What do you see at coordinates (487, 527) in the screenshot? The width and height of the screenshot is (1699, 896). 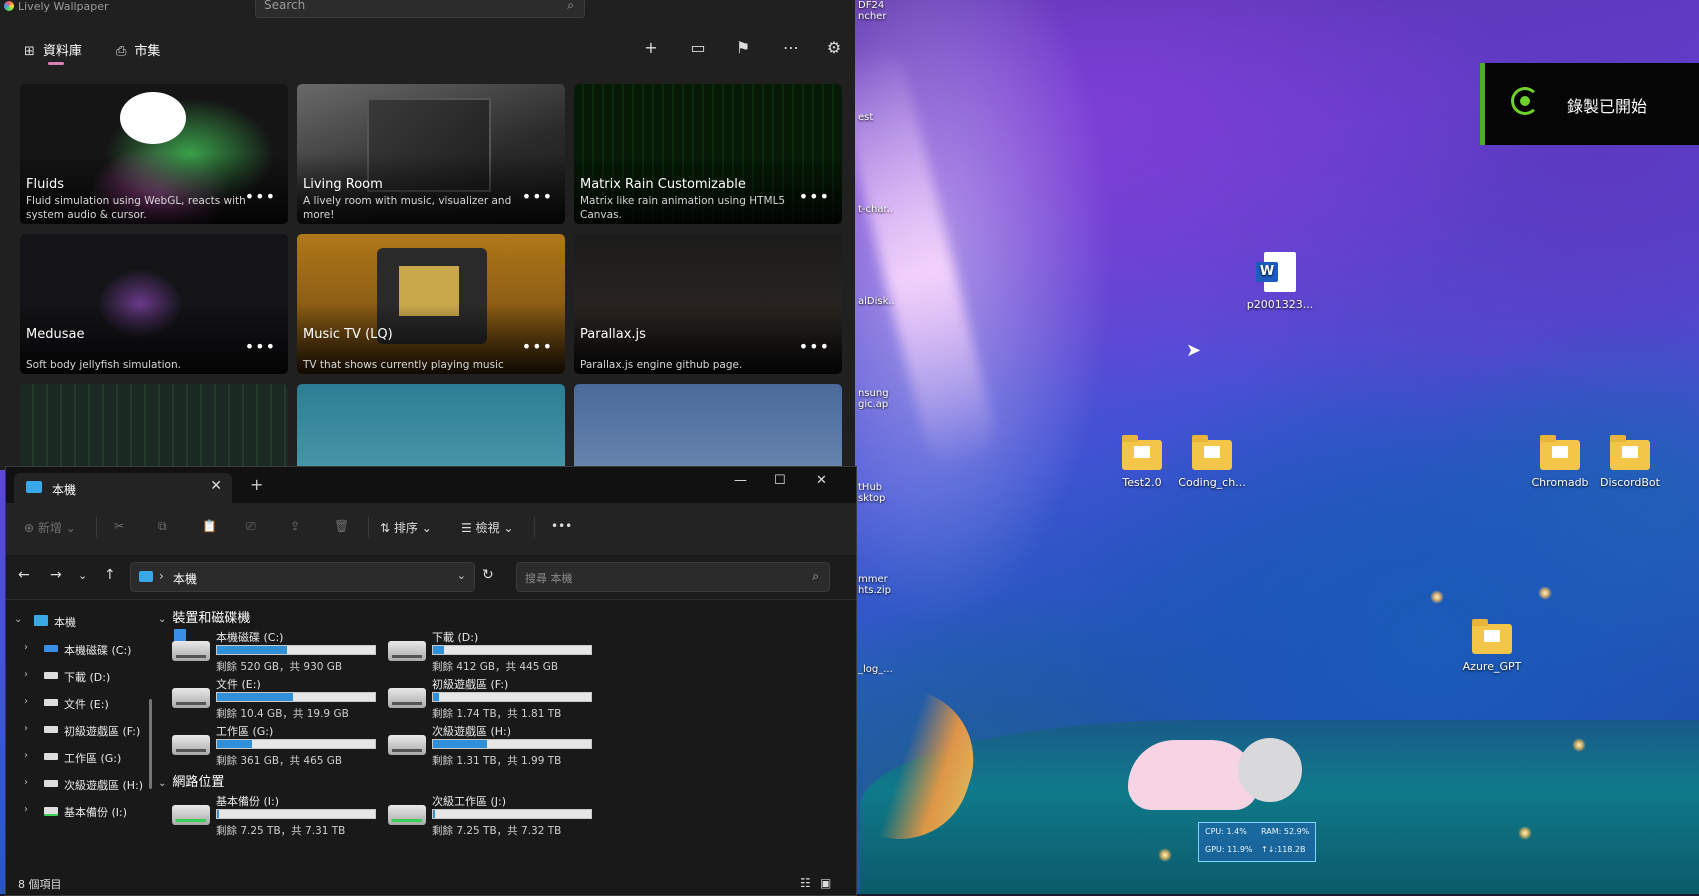 I see `view-button: ☰ 檢視 ⌄` at bounding box center [487, 527].